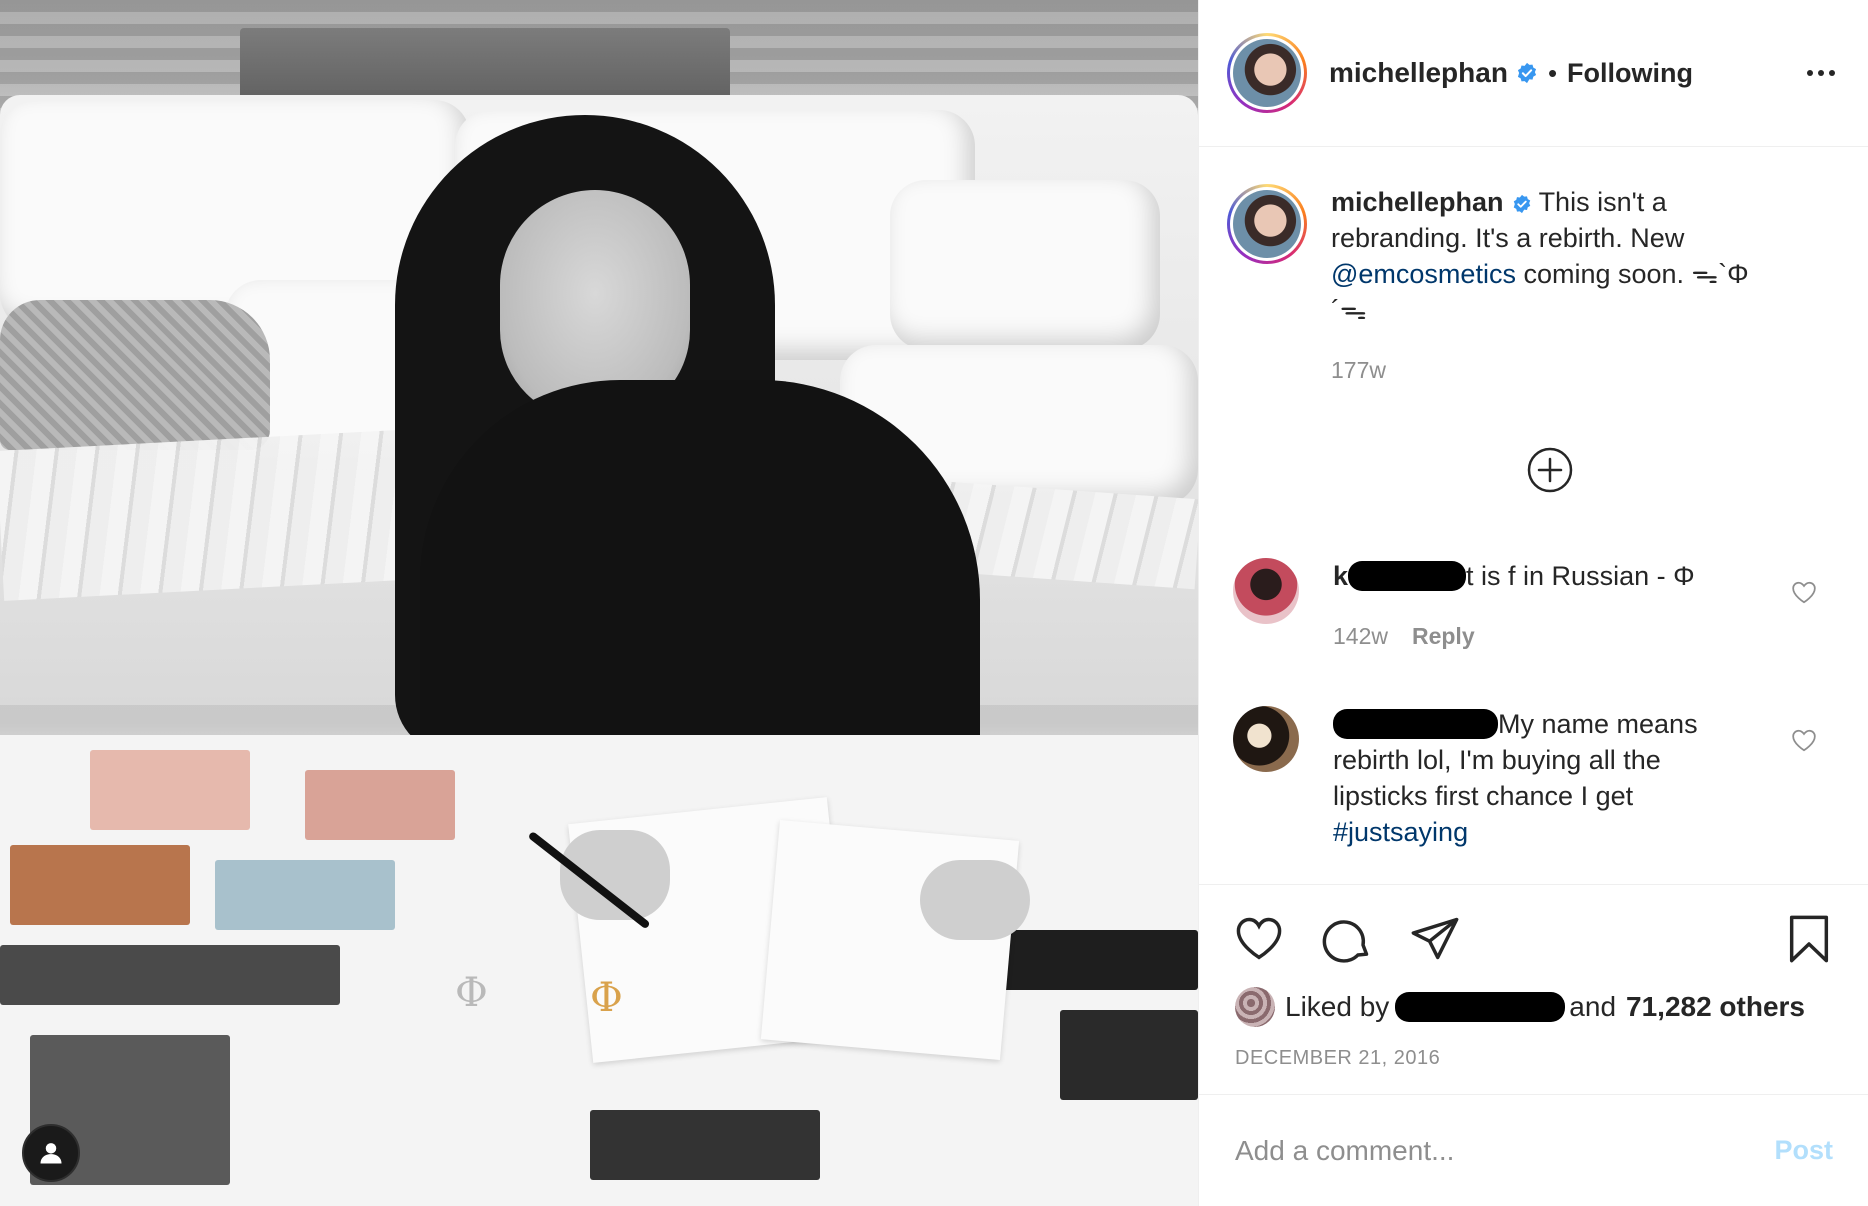 Image resolution: width=1868 pixels, height=1206 pixels. I want to click on likes-summary: Liked by and 71,282 others, so click(1520, 1007).